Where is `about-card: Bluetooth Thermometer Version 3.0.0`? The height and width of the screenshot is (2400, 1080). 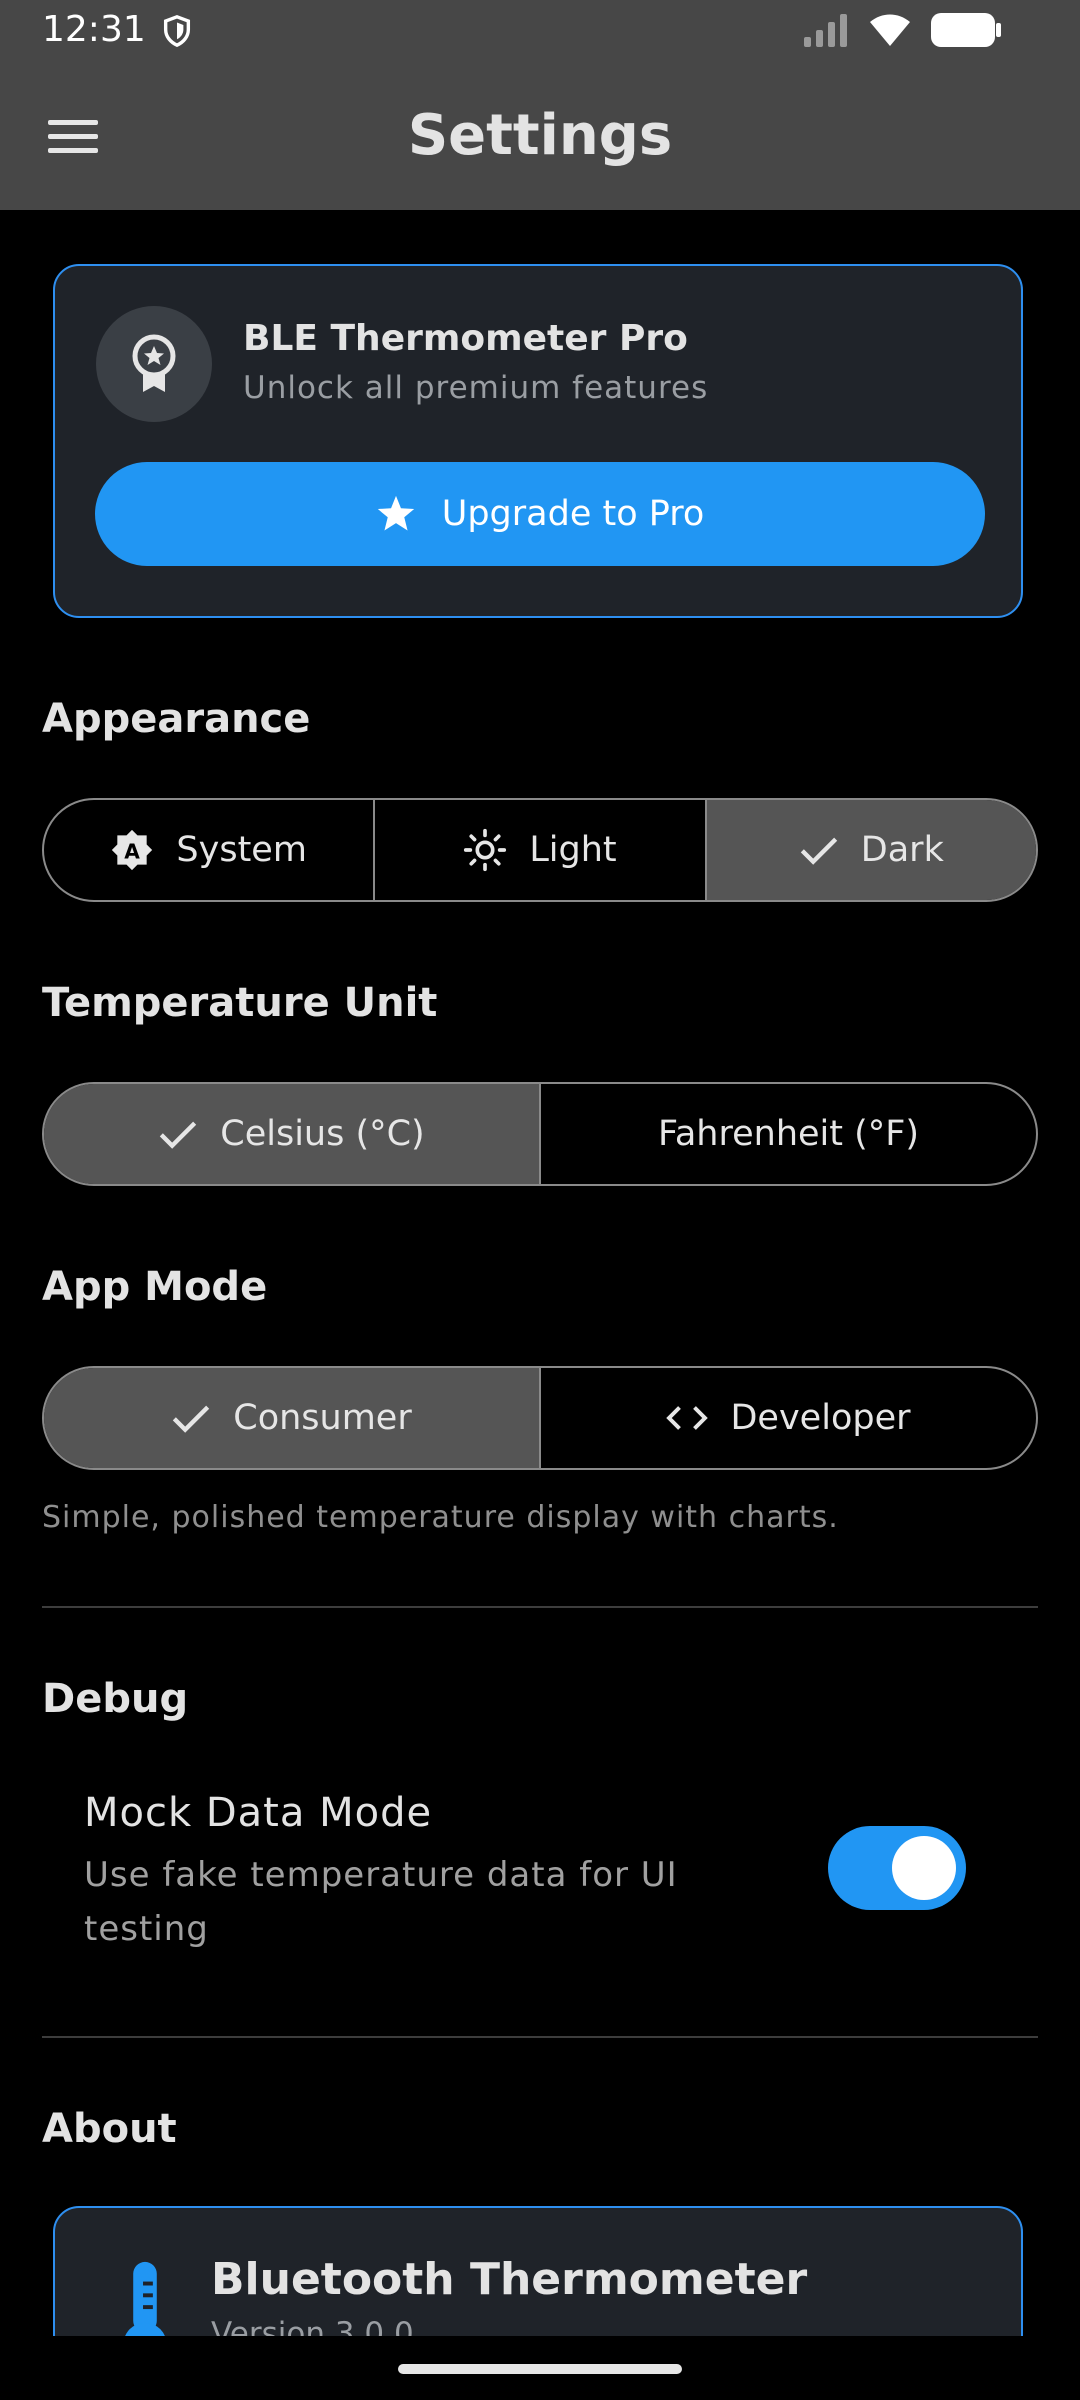 about-card: Bluetooth Thermometer Version 3.0.0 is located at coordinates (538, 2271).